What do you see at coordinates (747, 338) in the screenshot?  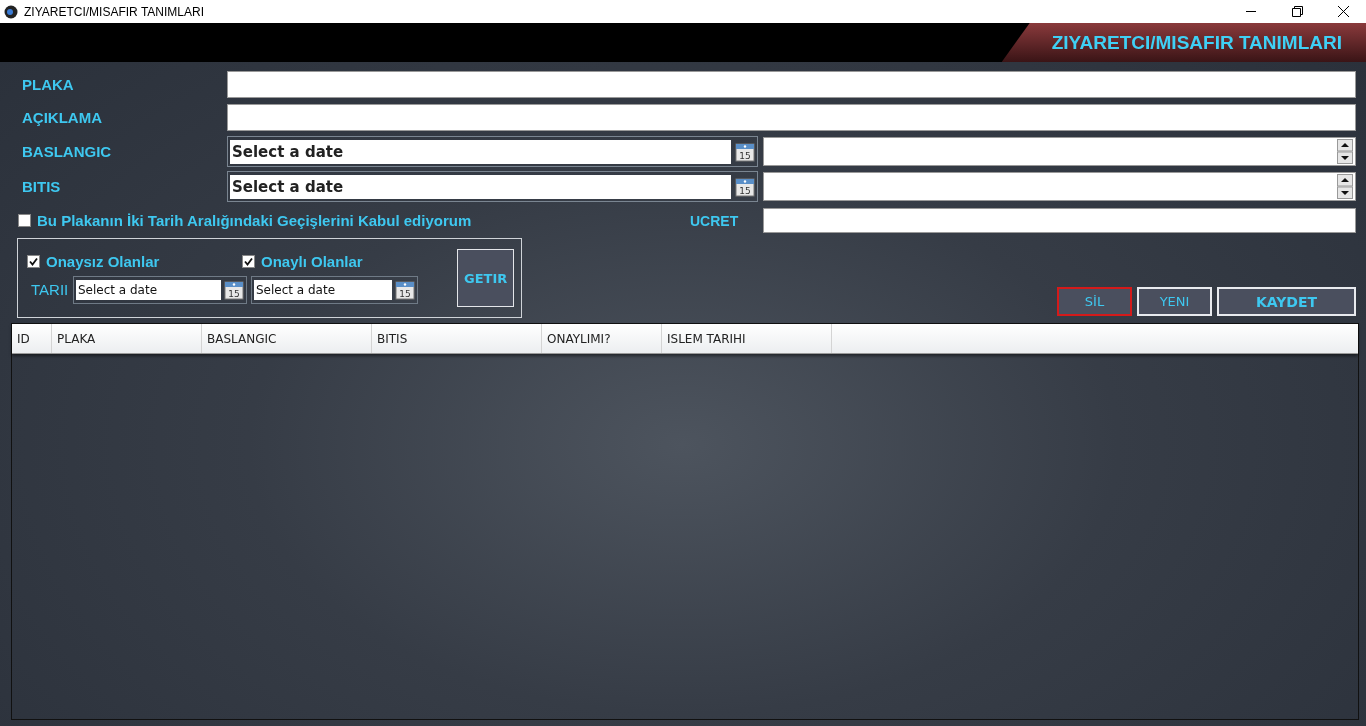 I see `column-header: ISLEM TARIHI` at bounding box center [747, 338].